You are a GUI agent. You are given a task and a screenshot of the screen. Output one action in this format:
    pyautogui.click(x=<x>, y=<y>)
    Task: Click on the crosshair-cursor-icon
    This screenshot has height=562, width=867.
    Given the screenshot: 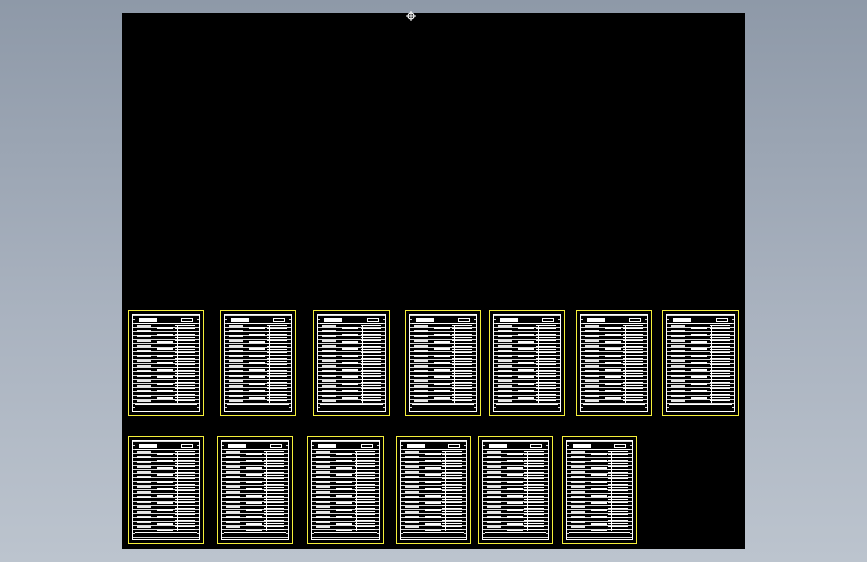 What is the action you would take?
    pyautogui.click(x=411, y=16)
    